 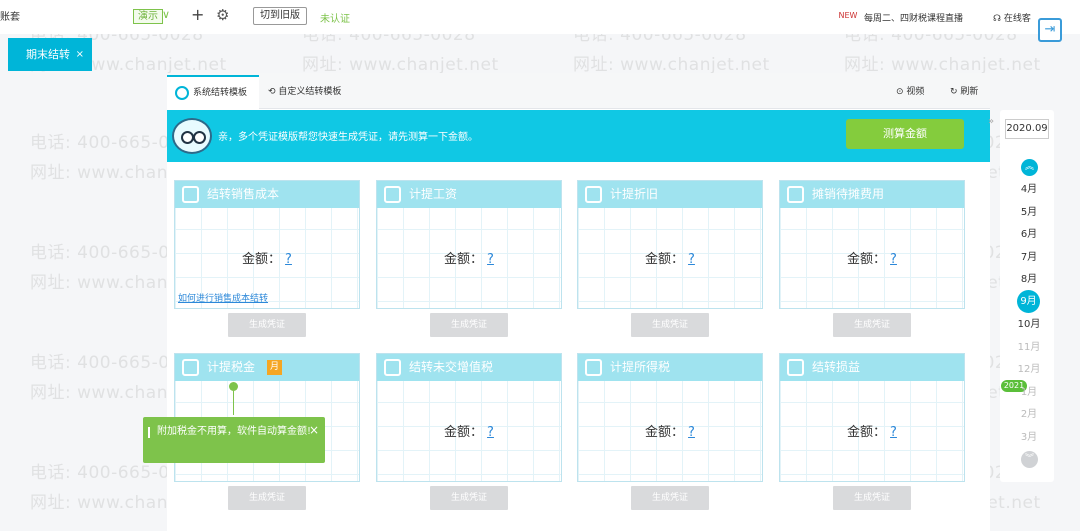 What do you see at coordinates (392, 367) in the screenshot?
I see `scissors-icon` at bounding box center [392, 367].